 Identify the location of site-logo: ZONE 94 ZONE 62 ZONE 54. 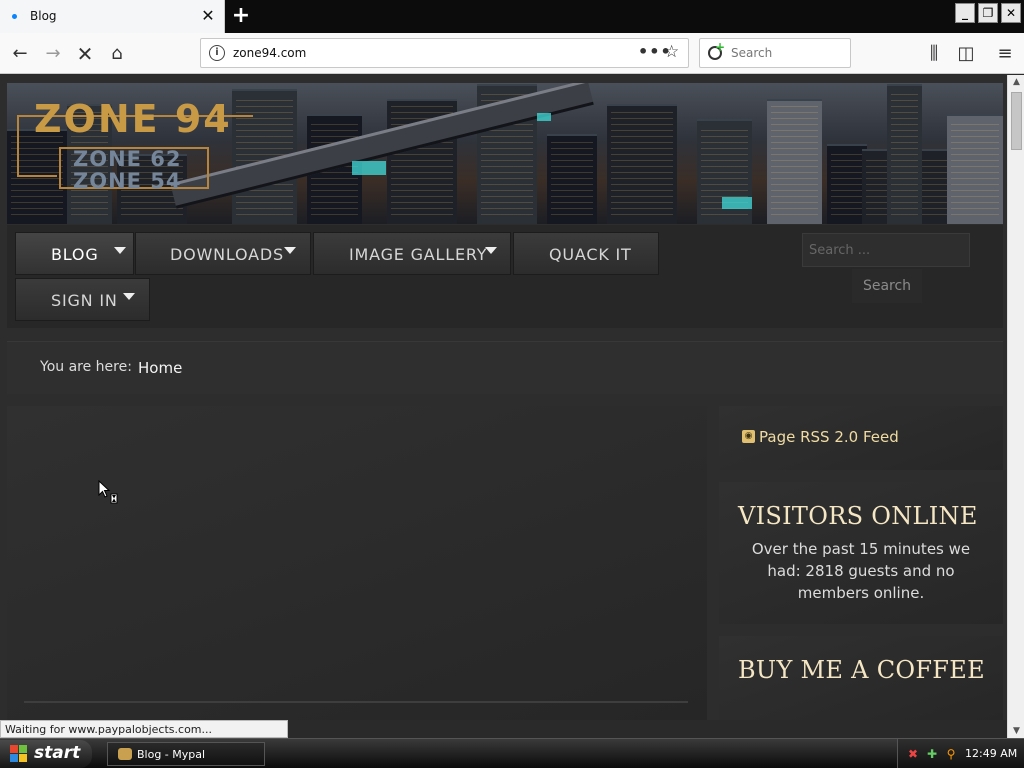
(137, 152).